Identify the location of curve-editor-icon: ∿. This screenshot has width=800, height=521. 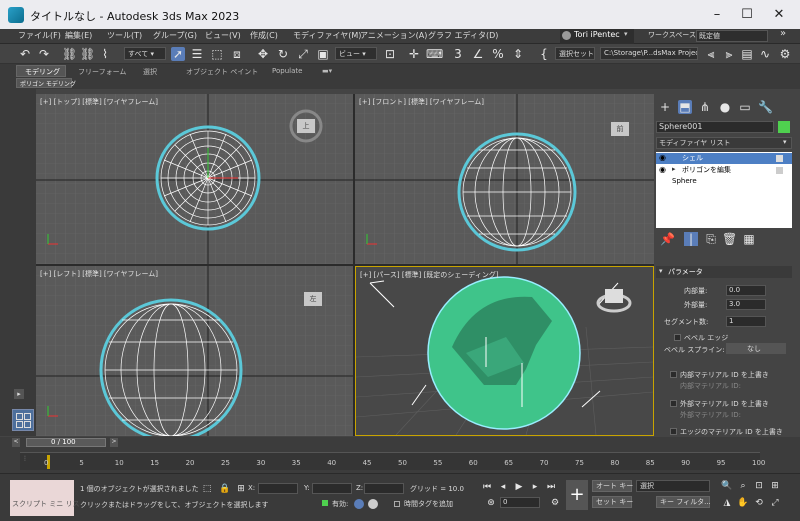
(765, 54).